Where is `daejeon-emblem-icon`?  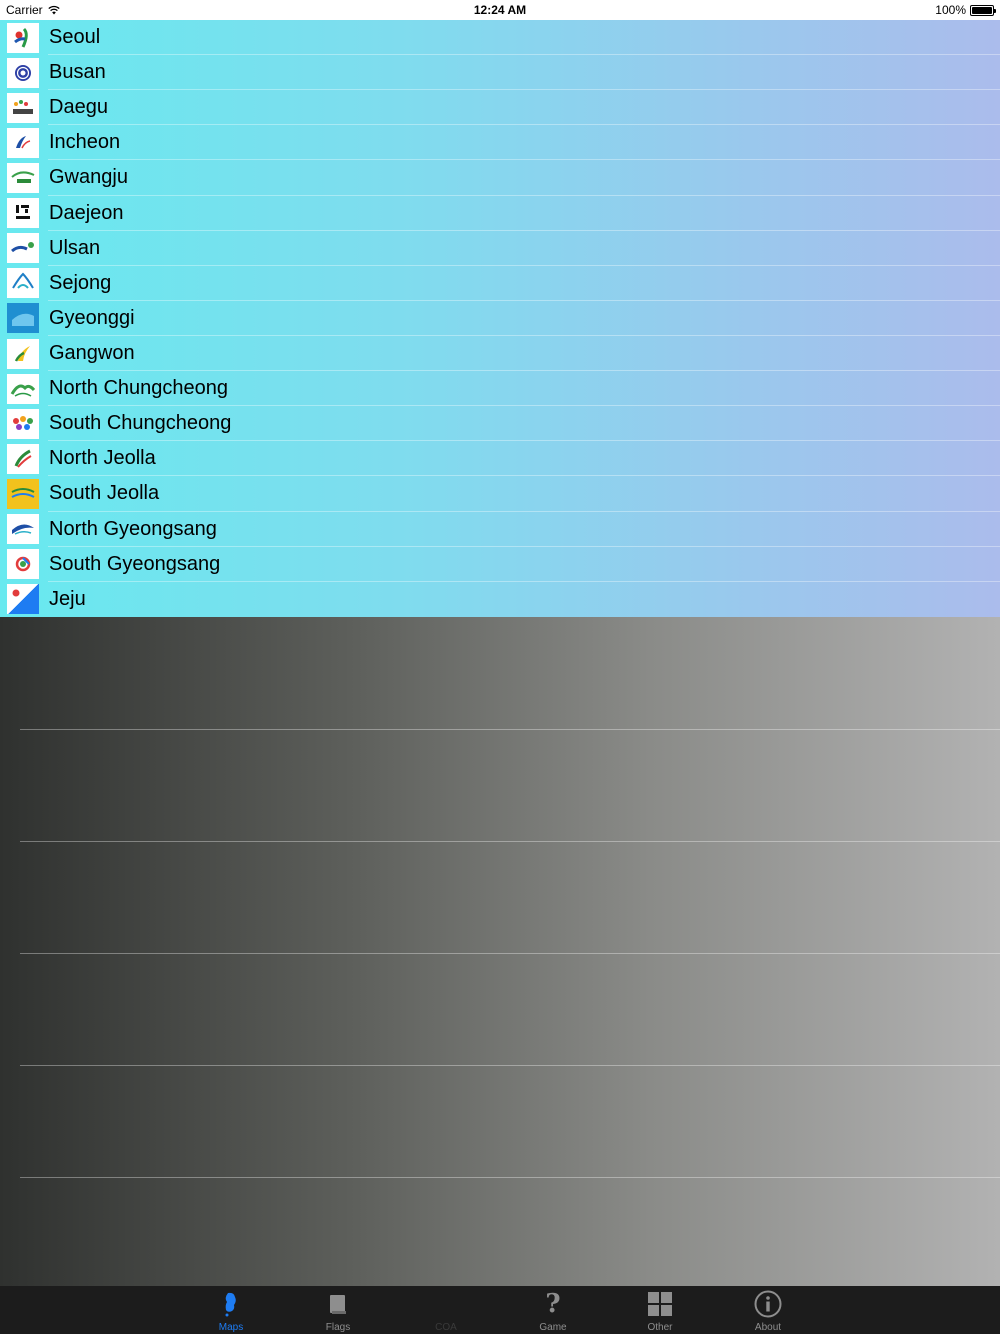
daejeon-emblem-icon is located at coordinates (23, 213).